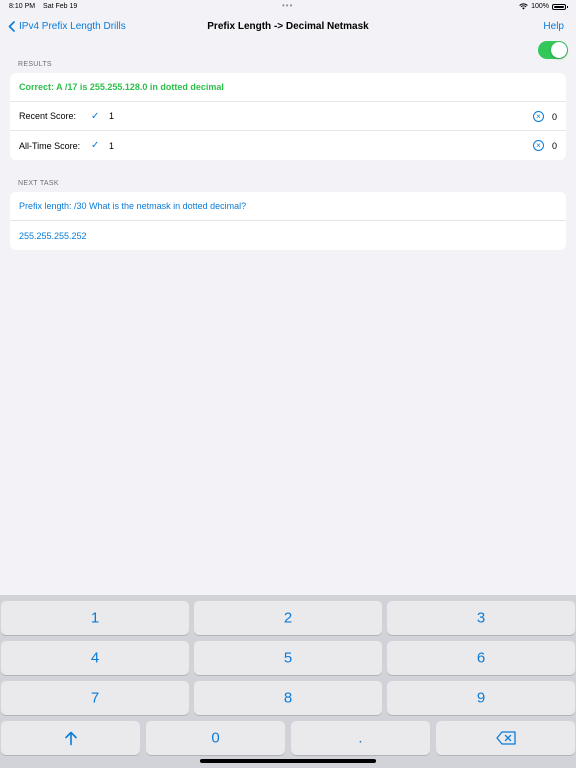 Image resolution: width=576 pixels, height=768 pixels. What do you see at coordinates (523, 6) in the screenshot?
I see `wifi-icon` at bounding box center [523, 6].